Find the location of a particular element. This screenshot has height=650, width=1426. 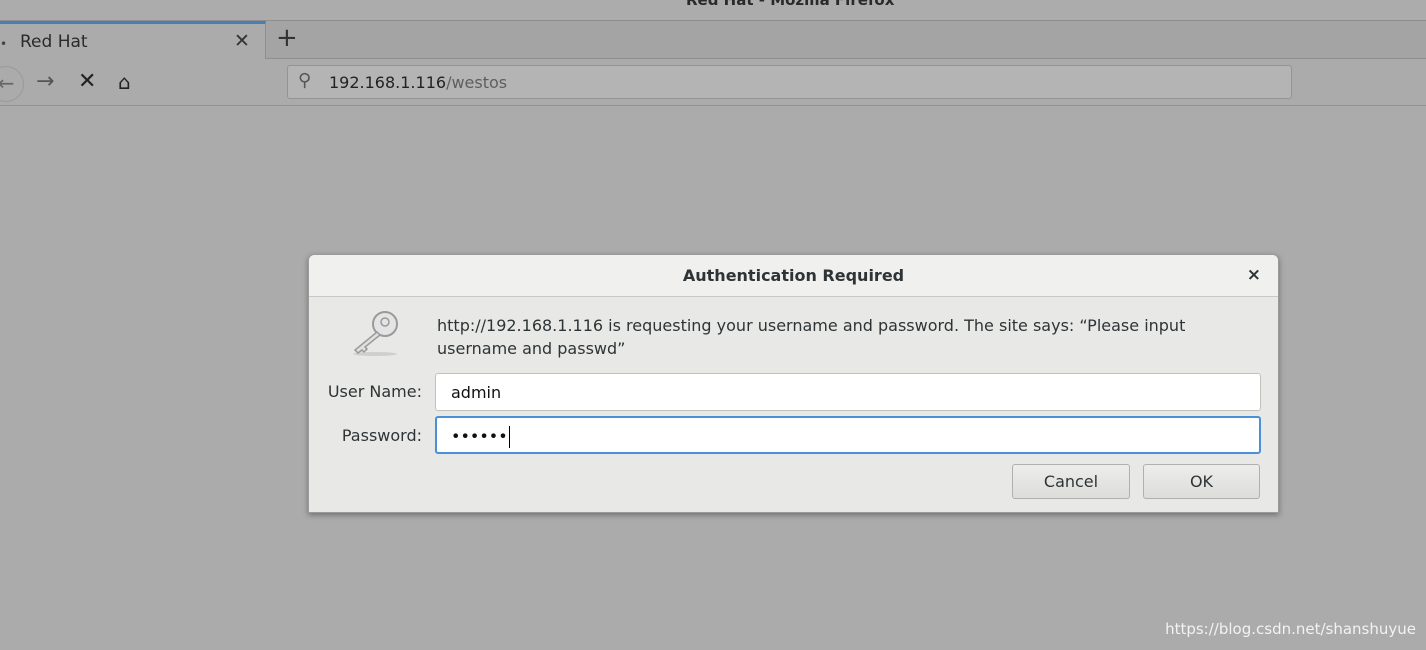

search-icon: ⚲ is located at coordinates (305, 80).